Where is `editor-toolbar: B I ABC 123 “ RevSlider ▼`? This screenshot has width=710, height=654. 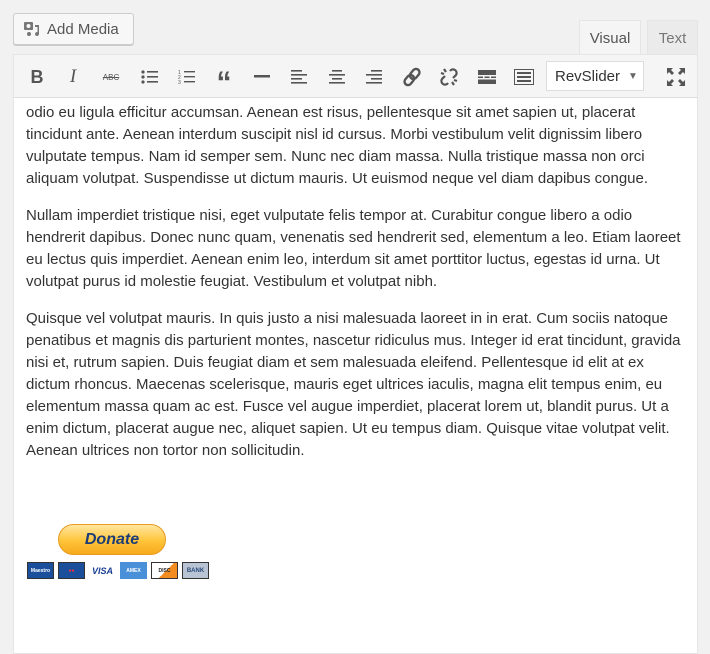 editor-toolbar: B I ABC 123 “ RevSlider ▼ is located at coordinates (355, 77).